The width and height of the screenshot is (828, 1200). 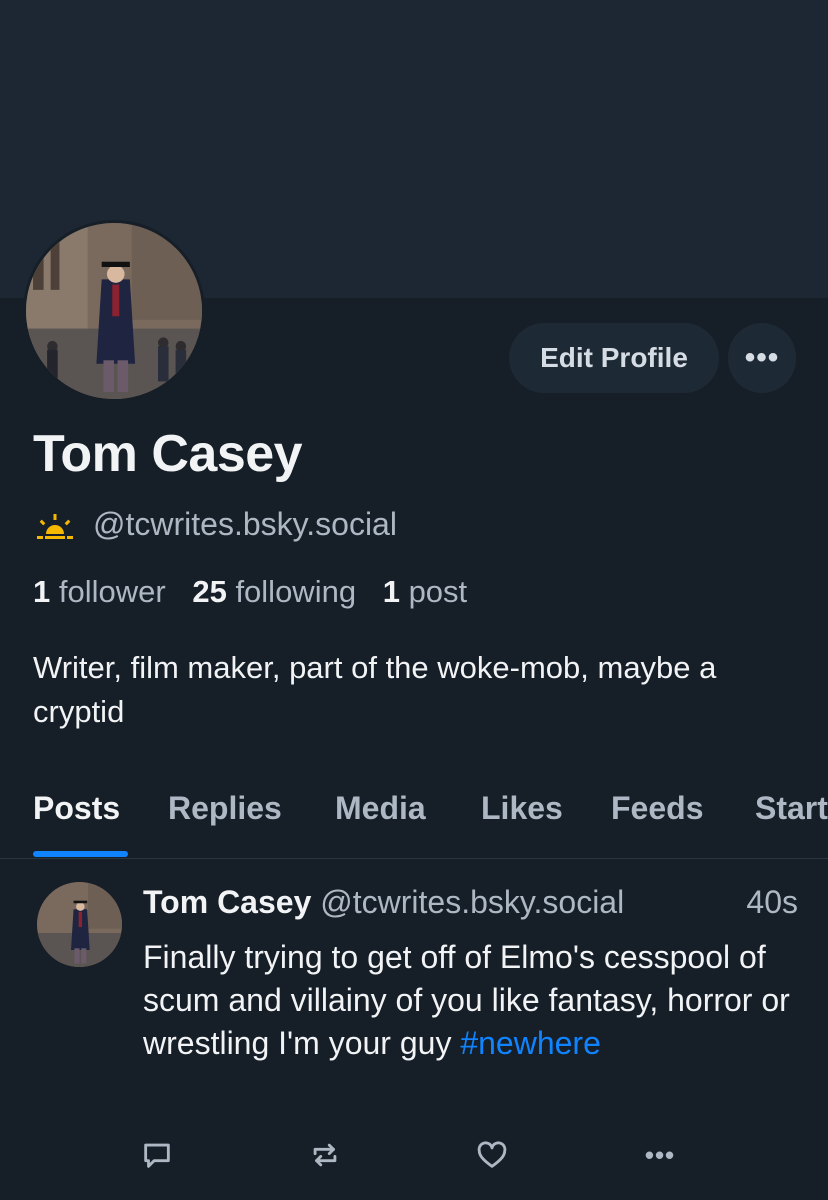 What do you see at coordinates (762, 358) in the screenshot?
I see `profile-more-button: •••` at bounding box center [762, 358].